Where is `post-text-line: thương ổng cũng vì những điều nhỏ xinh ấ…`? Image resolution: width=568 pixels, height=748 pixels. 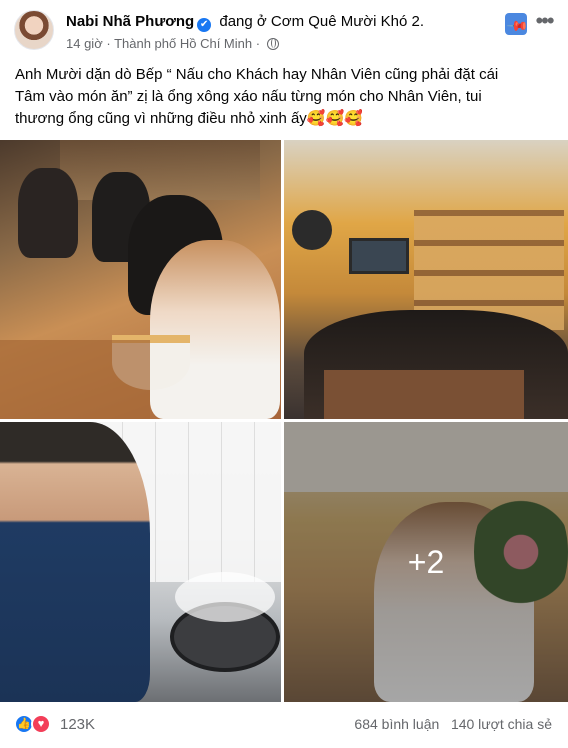
post-text-line: thương ổng cũng vì những điều nhỏ xinh ấ… is located at coordinates (285, 119).